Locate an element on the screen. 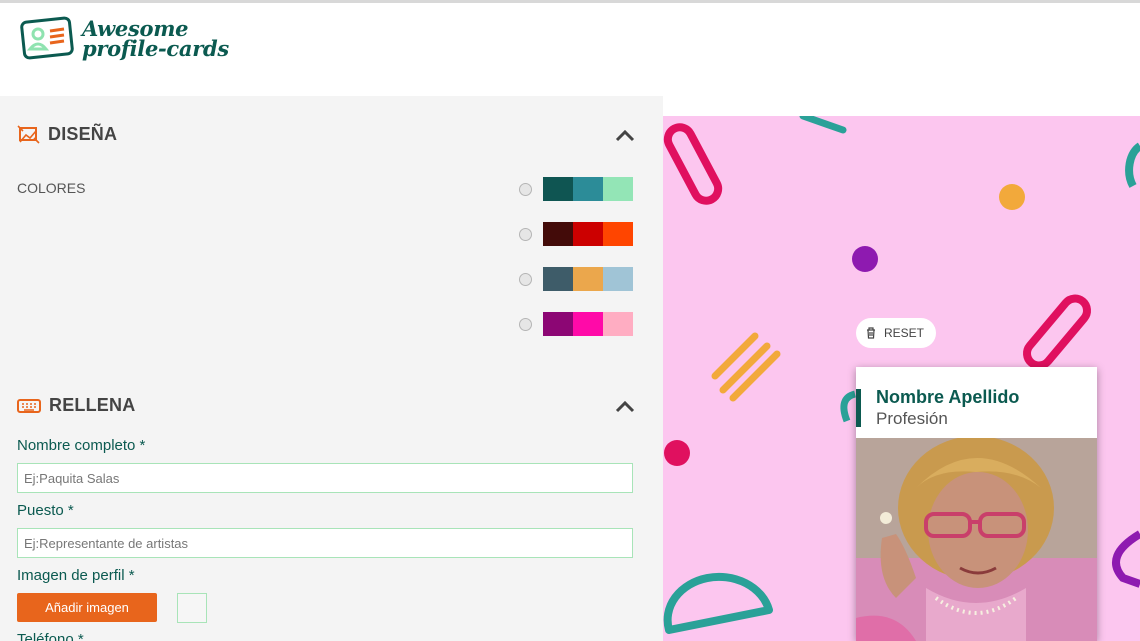 This screenshot has height=641, width=1140. reset-button: RESET is located at coordinates (896, 333).